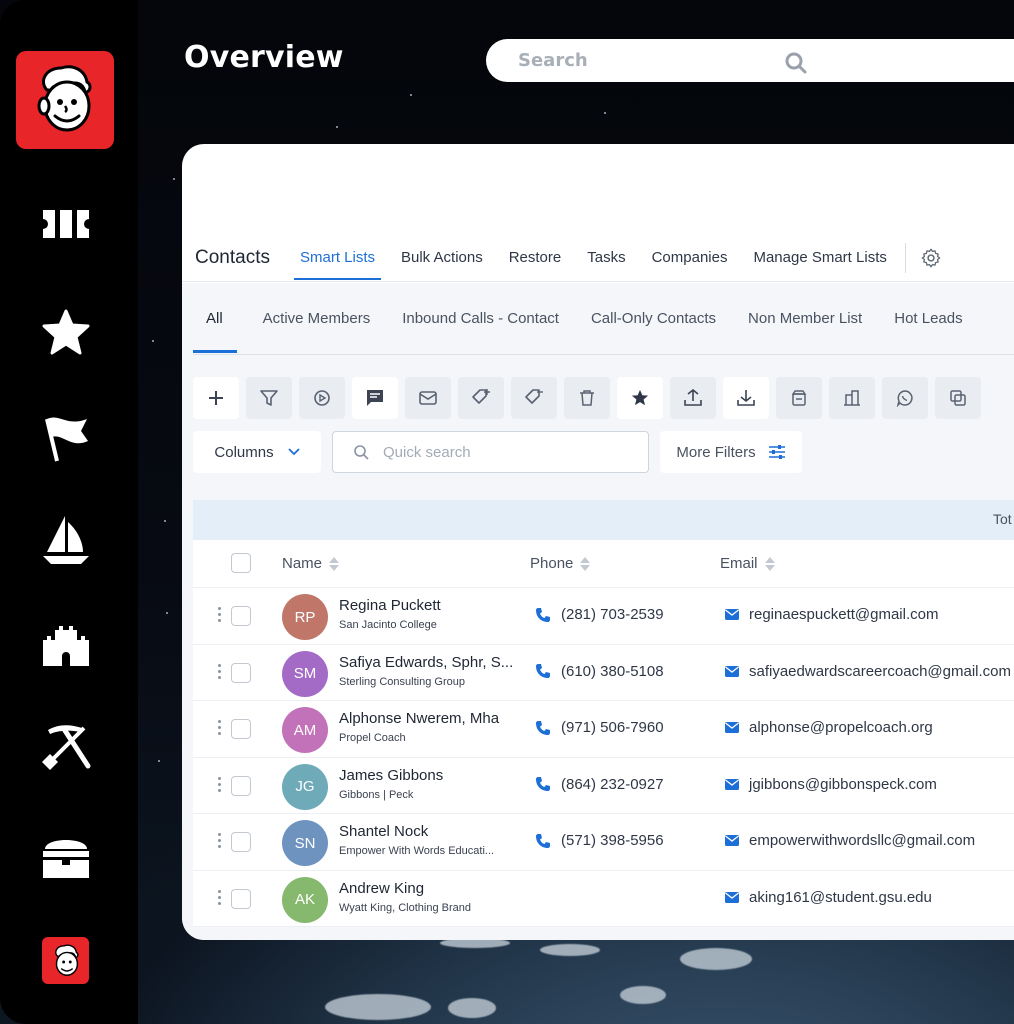 The width and height of the screenshot is (1014, 1024). Describe the element at coordinates (390, 605) in the screenshot. I see `contact-name: Regina Puckett` at that location.